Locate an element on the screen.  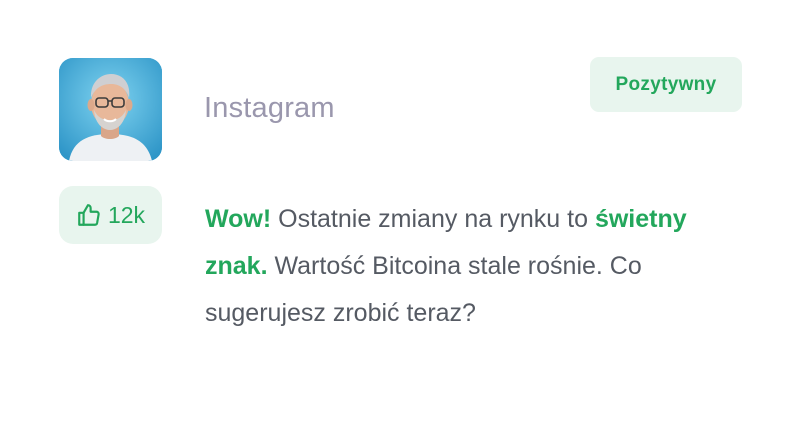
sentiment-badge: Pozytywny is located at coordinates (666, 84).